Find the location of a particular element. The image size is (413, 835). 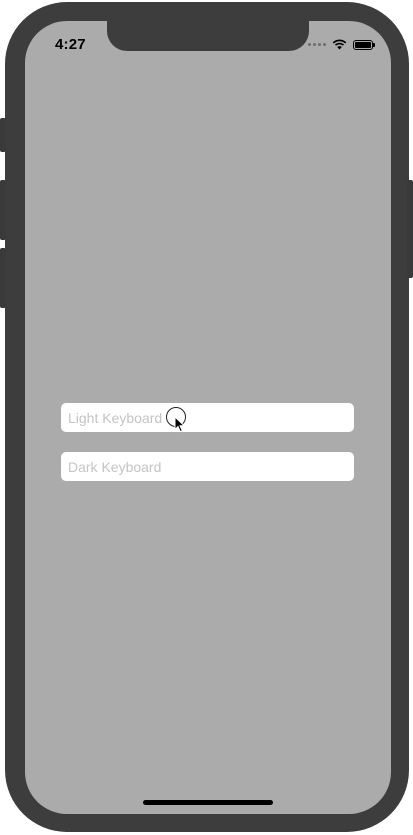

volume-up-button is located at coordinates (3, 210).